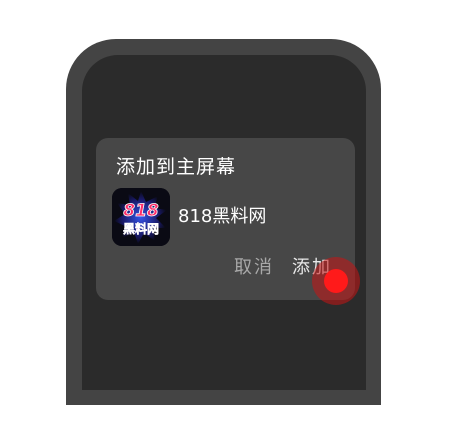 The height and width of the screenshot is (445, 450). What do you see at coordinates (141, 211) in the screenshot?
I see `svg-text: 818` at bounding box center [141, 211].